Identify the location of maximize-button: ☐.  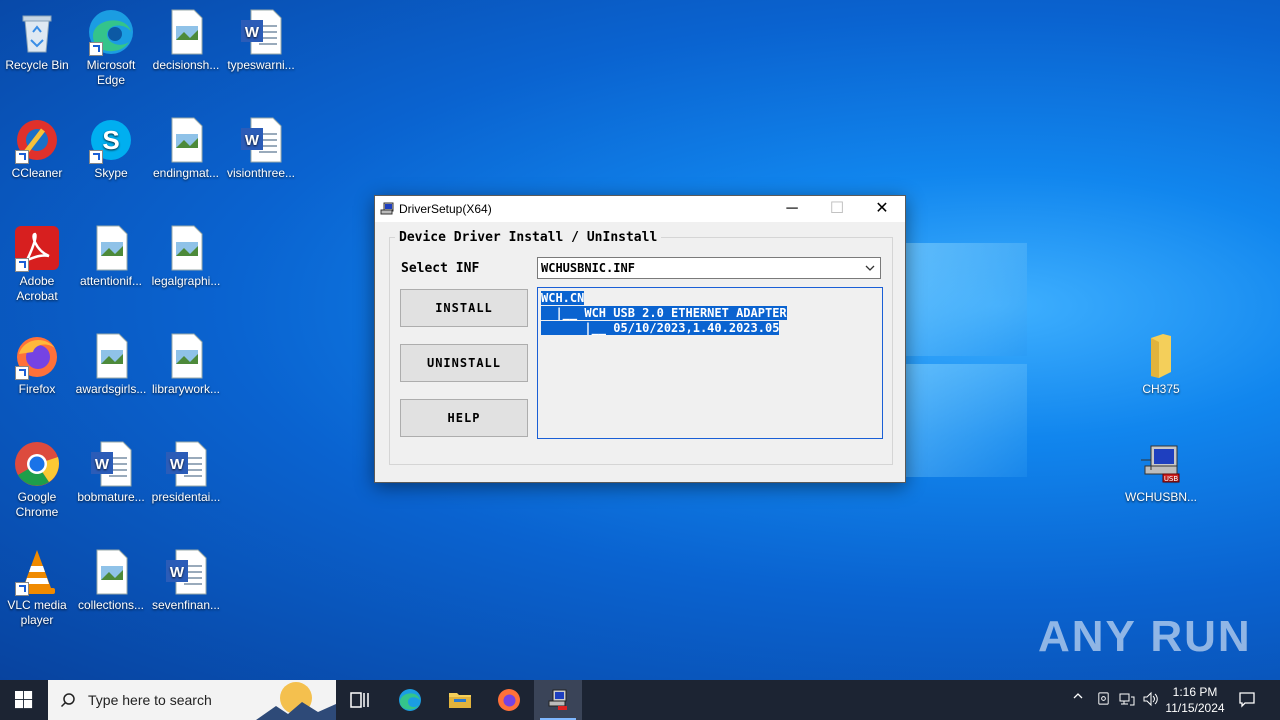
(837, 209).